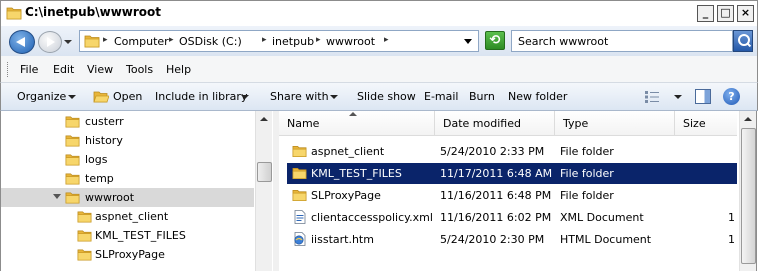  I want to click on navigation-scrollbar, so click(263, 191).